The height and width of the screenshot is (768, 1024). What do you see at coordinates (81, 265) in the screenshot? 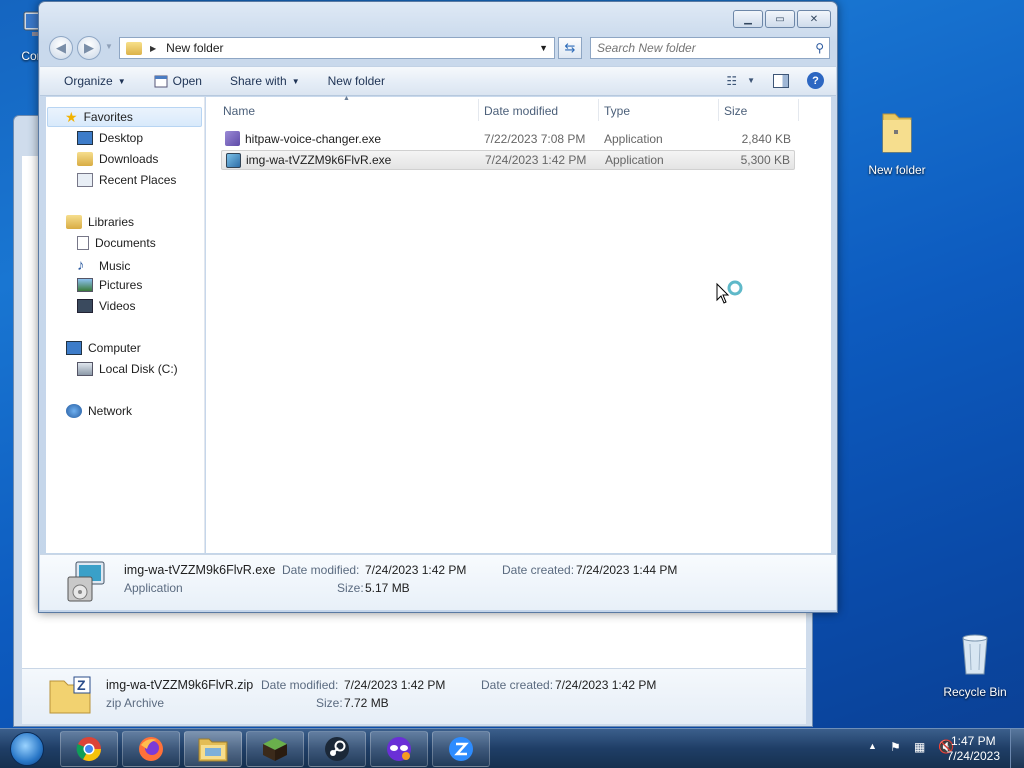
I see `music-note-icon: ♪` at bounding box center [81, 265].